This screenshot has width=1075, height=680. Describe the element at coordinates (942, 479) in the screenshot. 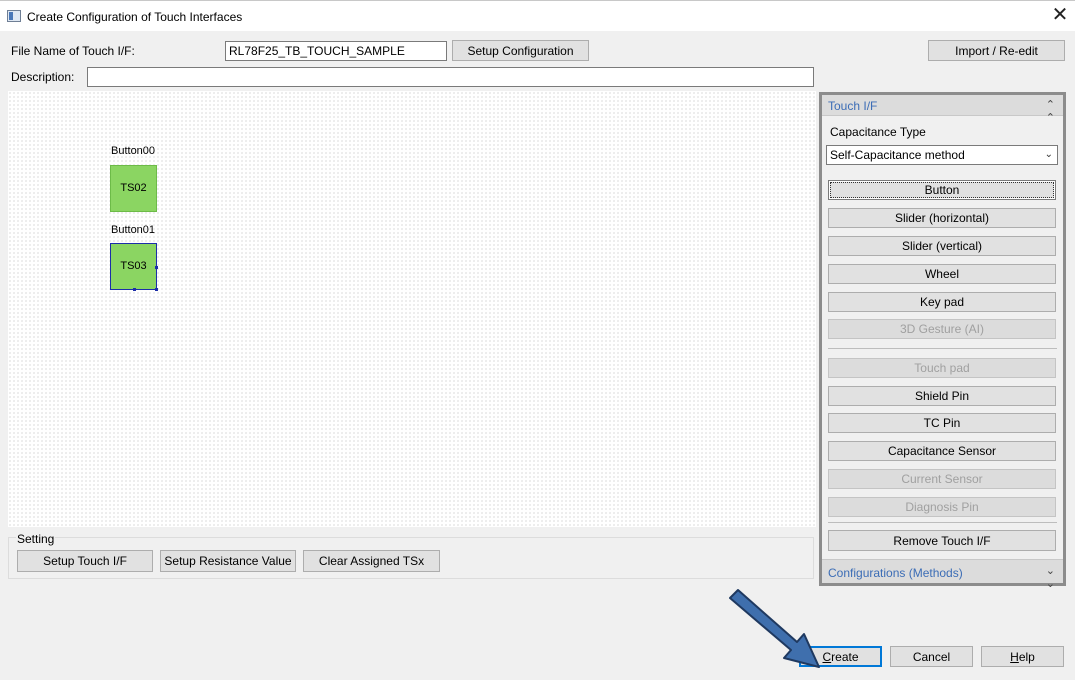

I see `add-current-sensor-button: Current Sensor` at that location.